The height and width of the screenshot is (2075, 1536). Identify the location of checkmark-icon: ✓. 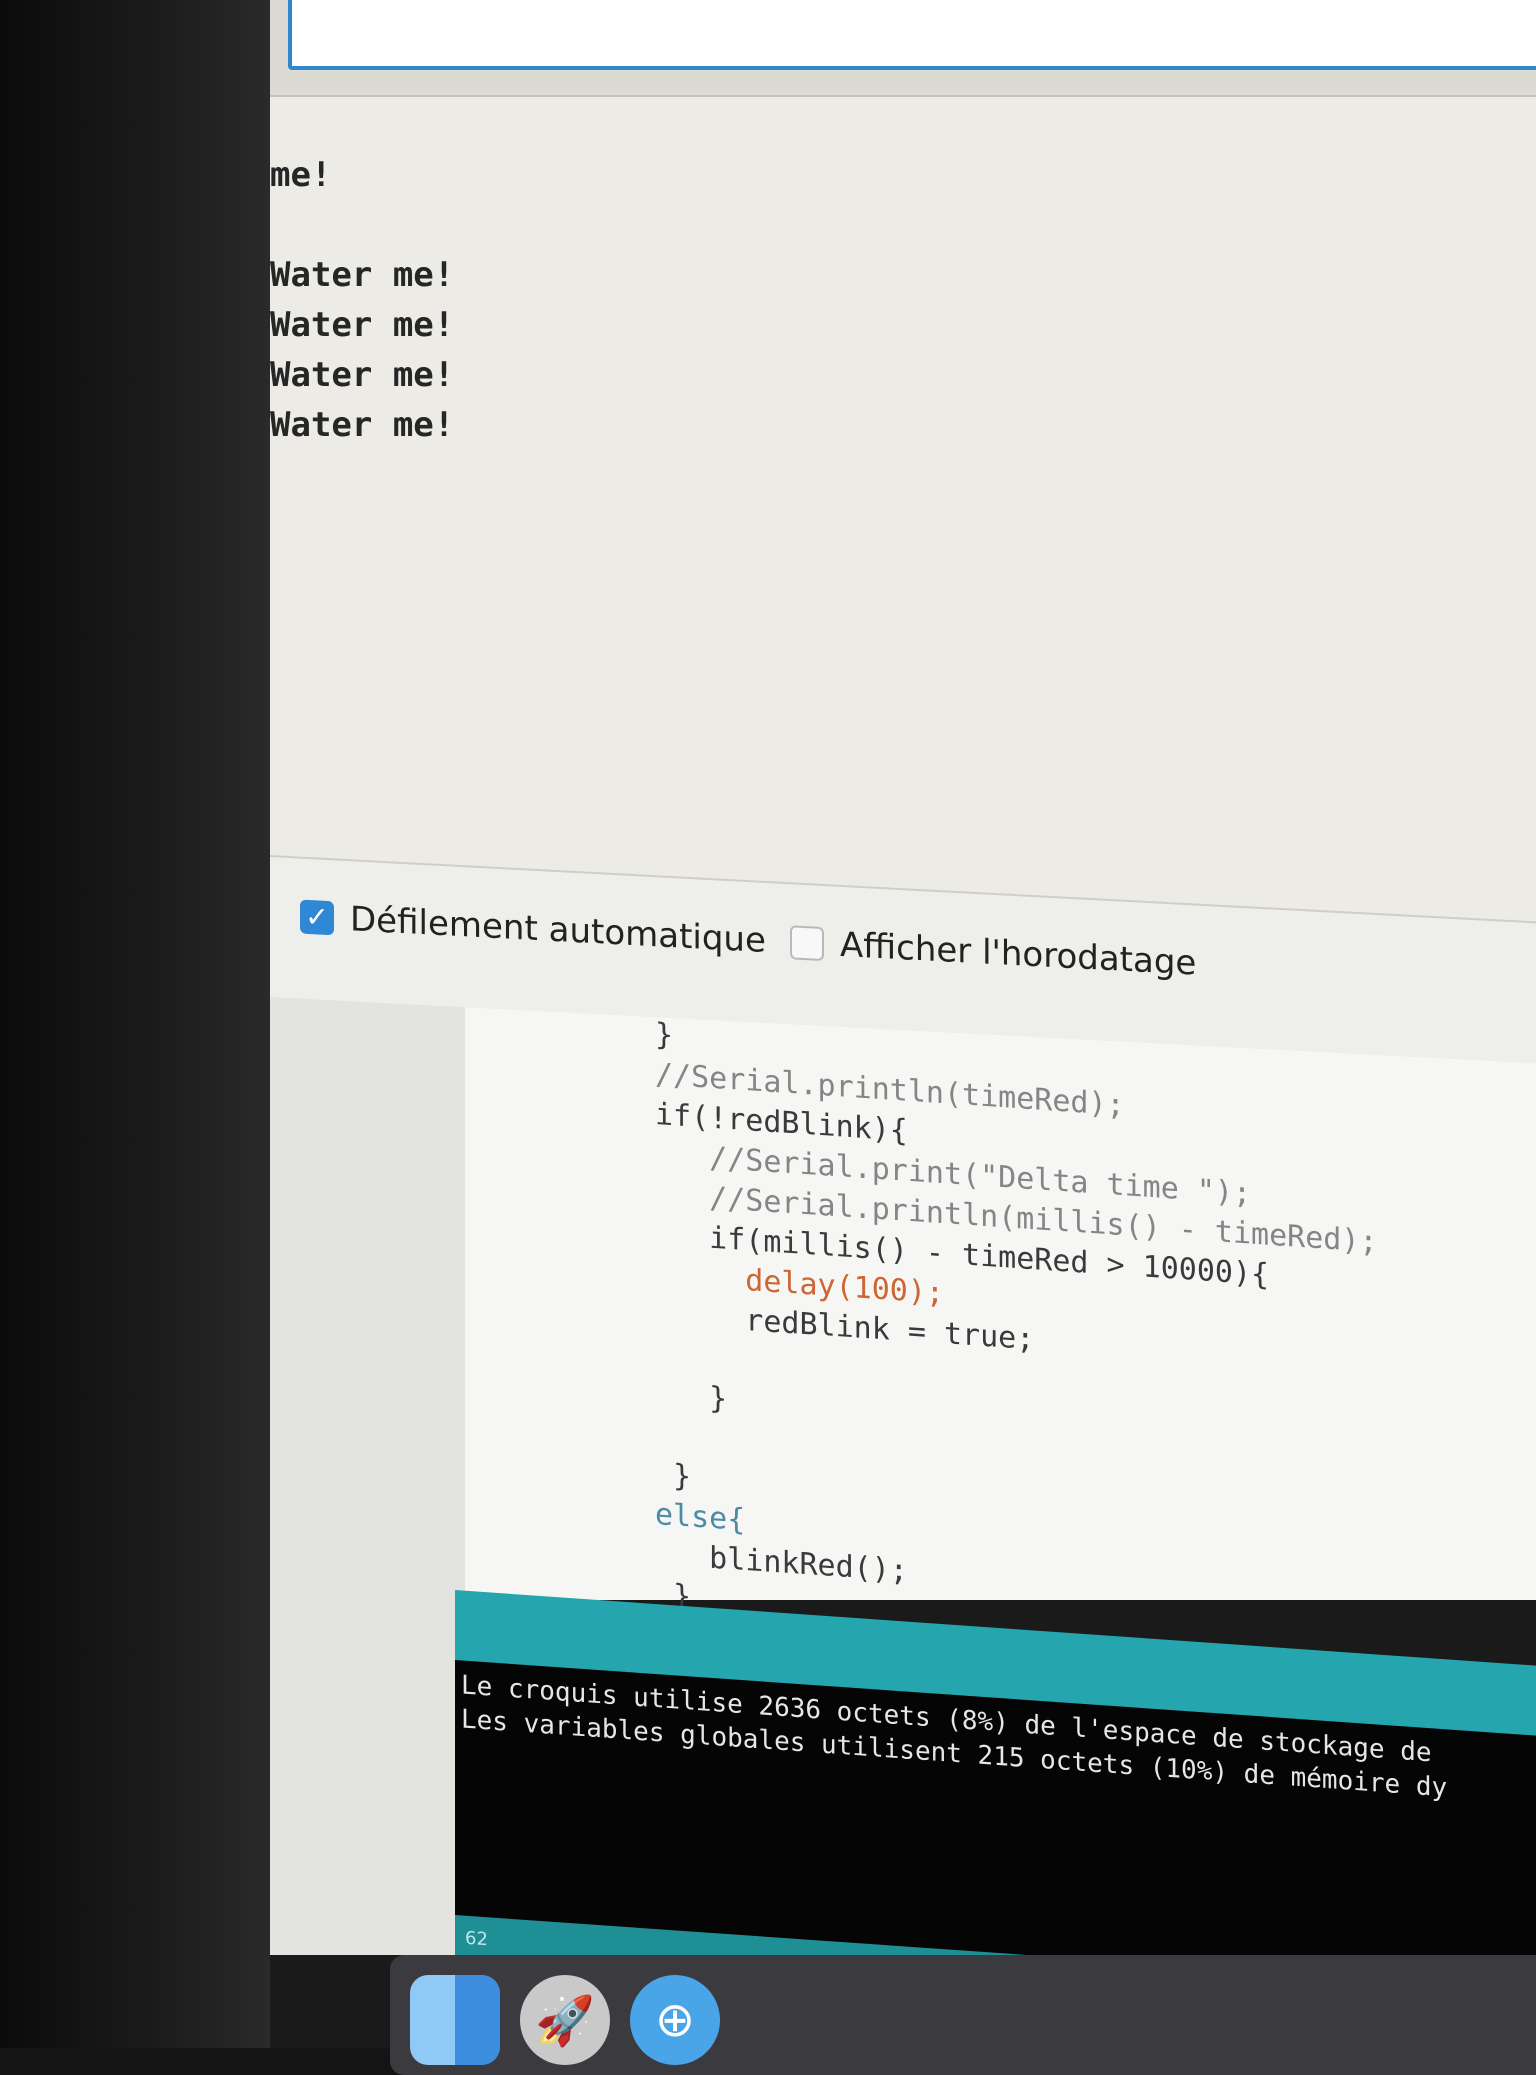
(317, 917).